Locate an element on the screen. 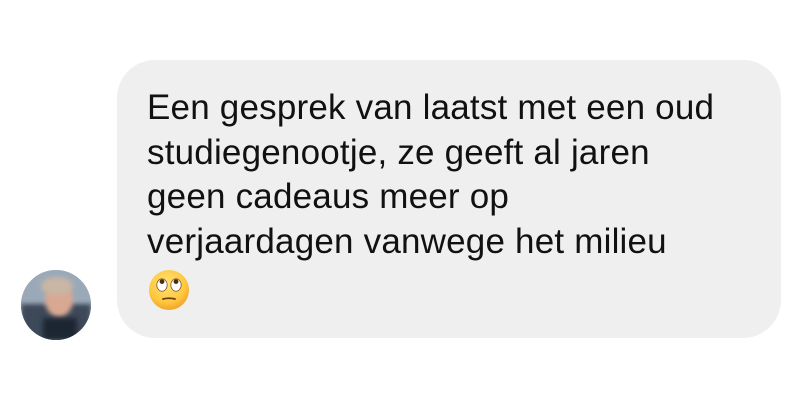 The width and height of the screenshot is (800, 420). avatar is located at coordinates (56, 305).